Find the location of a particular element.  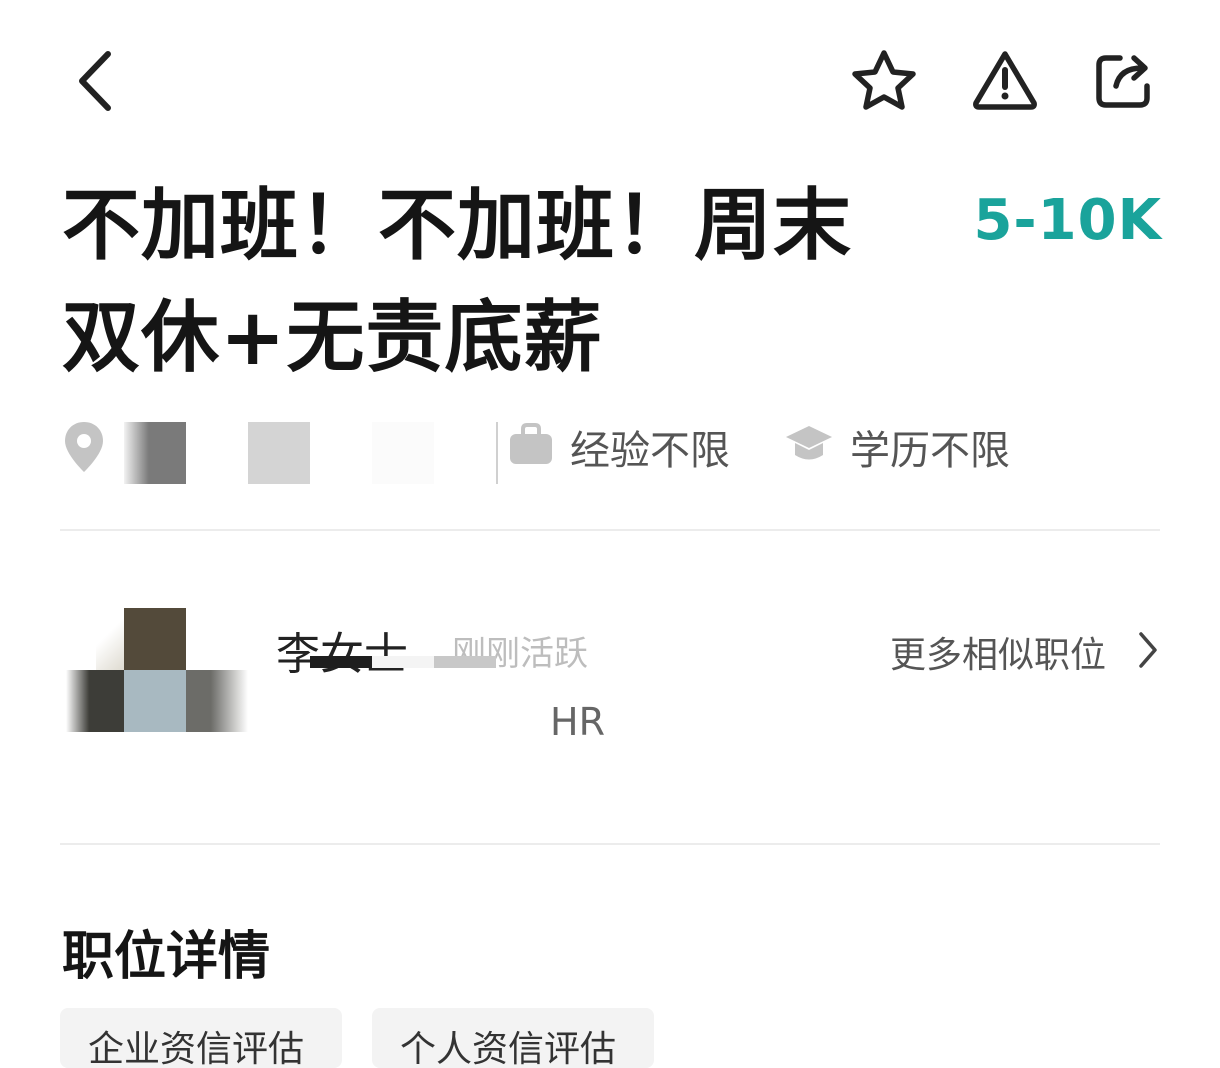

warning-icon is located at coordinates (1005, 80).